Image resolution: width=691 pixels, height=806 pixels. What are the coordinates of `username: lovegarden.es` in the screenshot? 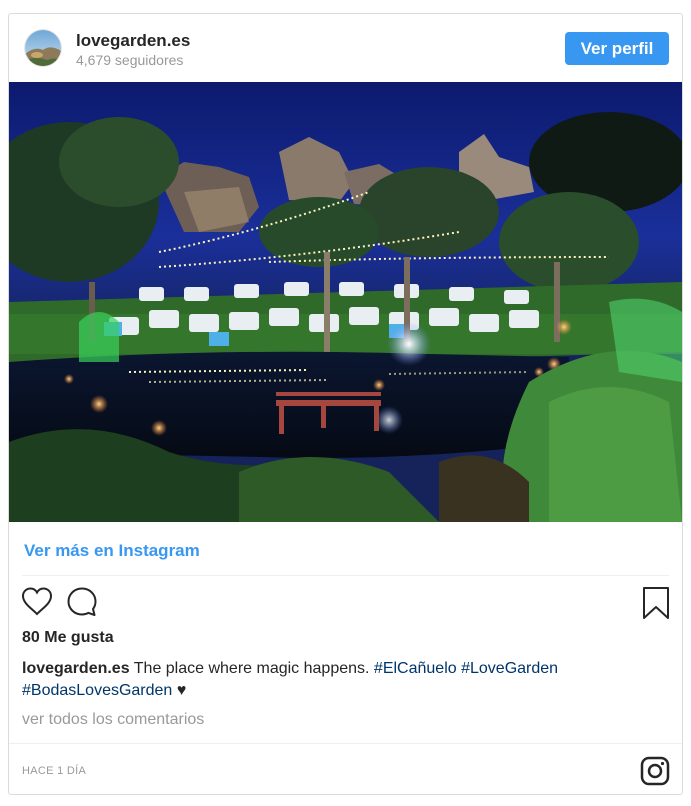 It's located at (133, 41).